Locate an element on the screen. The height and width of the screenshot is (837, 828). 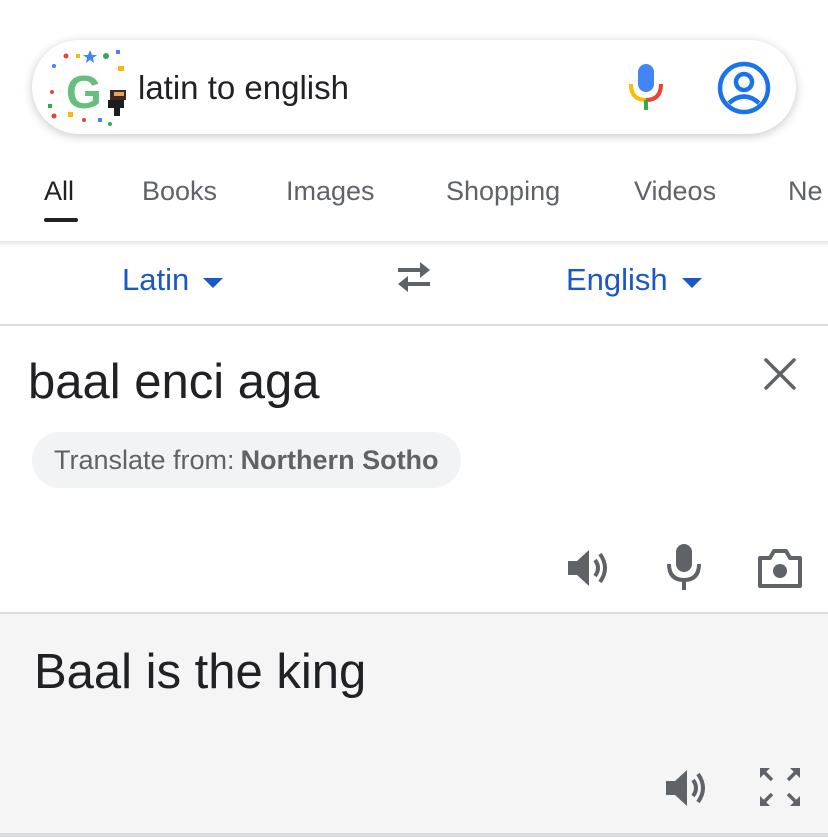
google-doodle-icon: G is located at coordinates (88, 87).